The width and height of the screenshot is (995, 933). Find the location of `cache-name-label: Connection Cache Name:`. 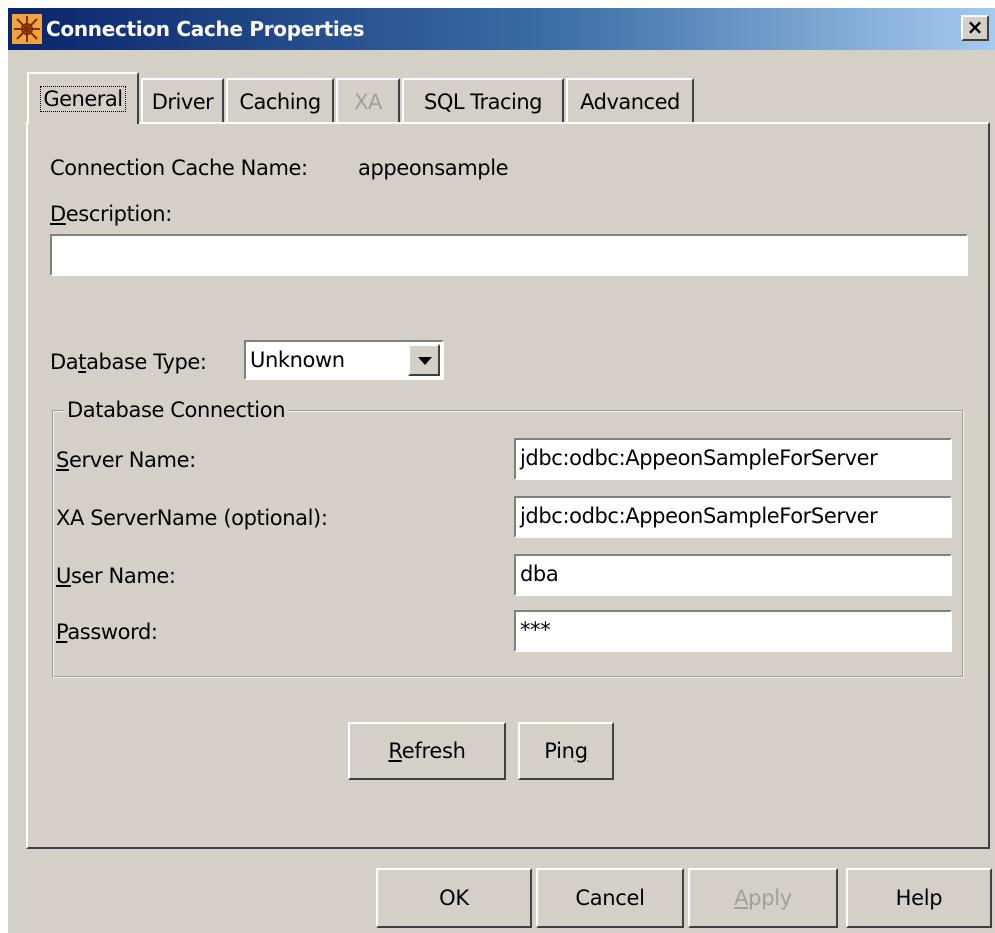

cache-name-label: Connection Cache Name: is located at coordinates (179, 168).